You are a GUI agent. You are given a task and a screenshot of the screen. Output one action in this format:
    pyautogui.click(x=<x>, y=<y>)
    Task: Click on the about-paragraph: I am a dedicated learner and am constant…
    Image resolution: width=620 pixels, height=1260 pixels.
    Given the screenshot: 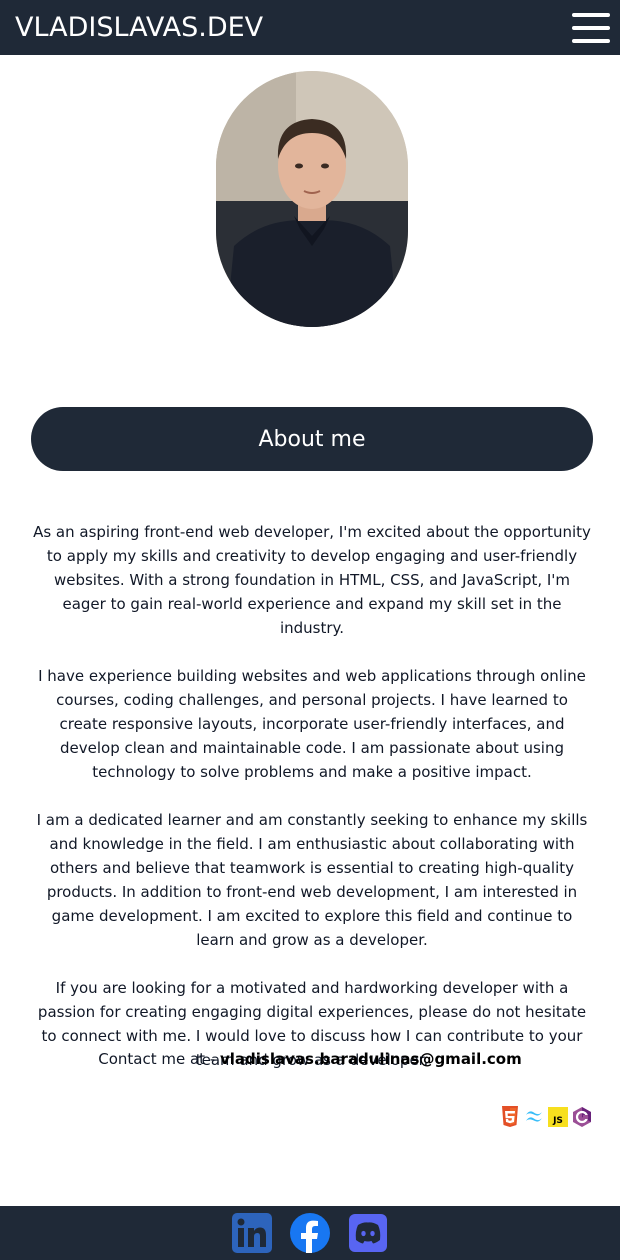 What is the action you would take?
    pyautogui.click(x=312, y=880)
    